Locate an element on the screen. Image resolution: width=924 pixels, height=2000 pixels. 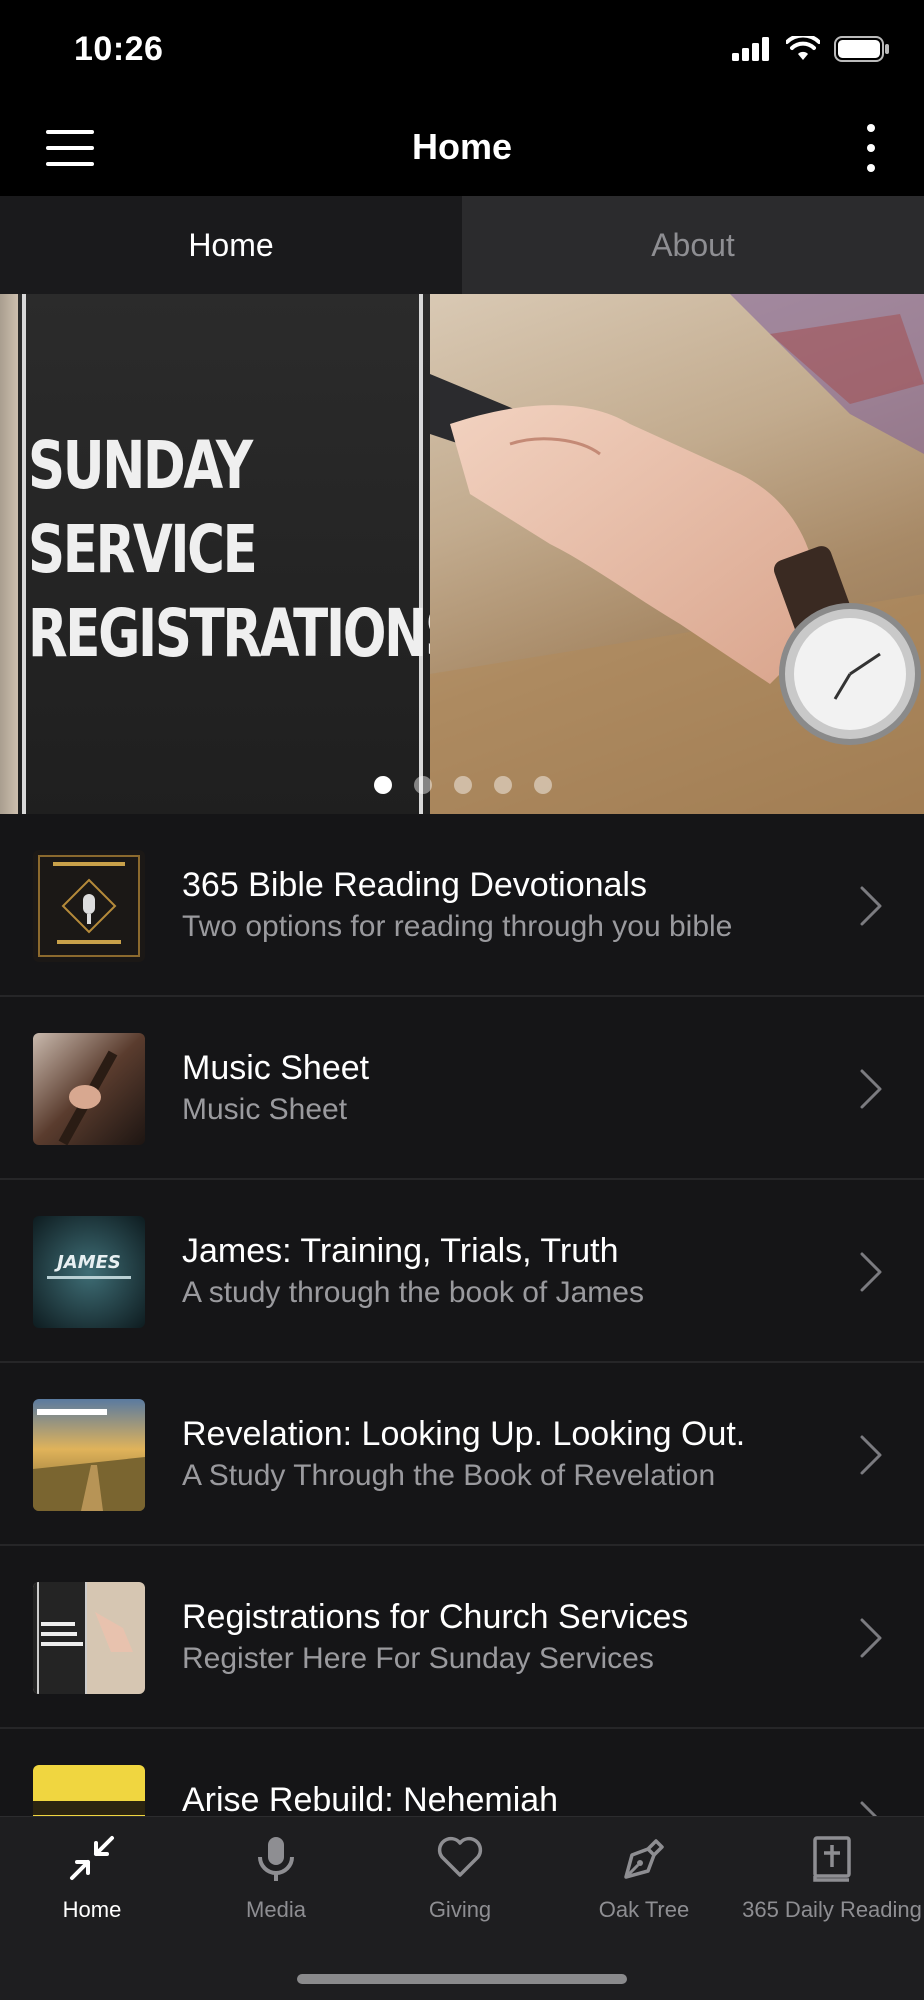
tabbar-oak-tree: Oak Tree is located at coordinates (644, 1877).